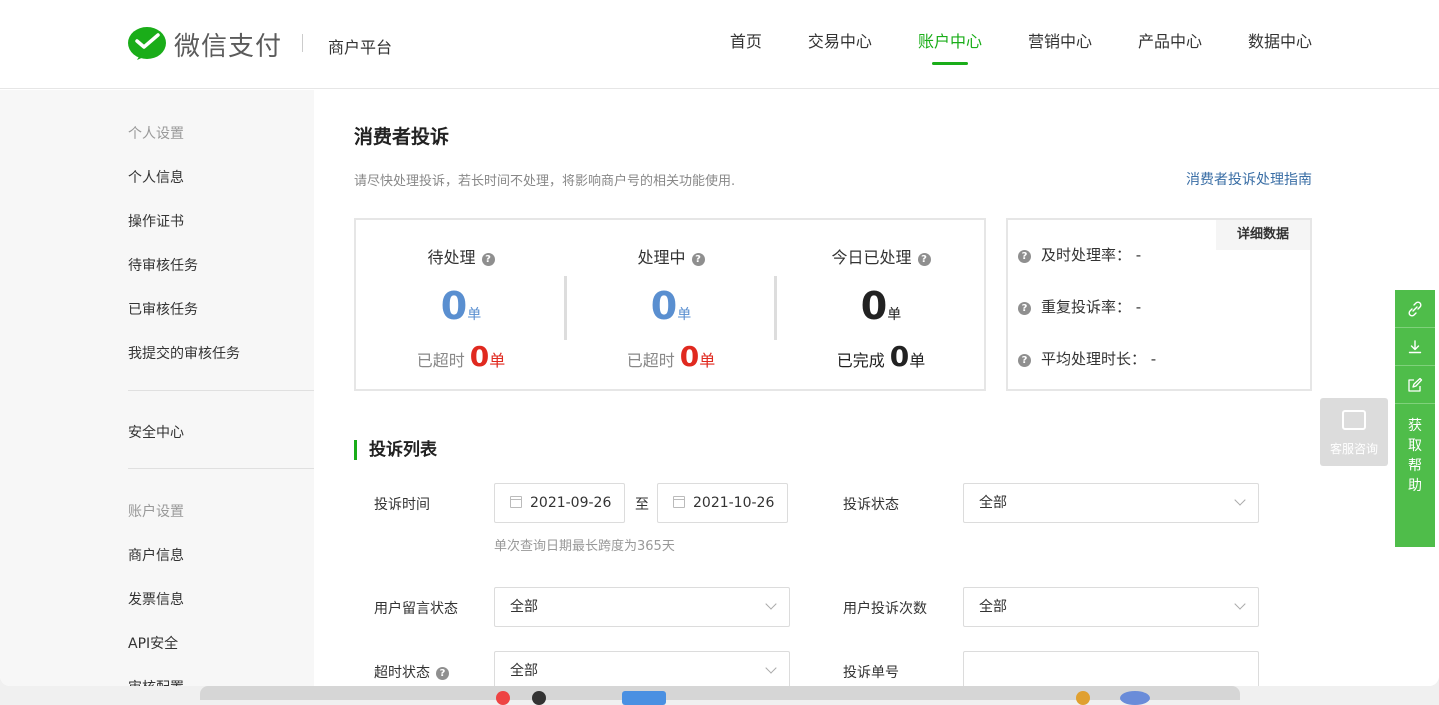 This screenshot has width=1439, height=705. I want to click on download-icon, so click(1415, 346).